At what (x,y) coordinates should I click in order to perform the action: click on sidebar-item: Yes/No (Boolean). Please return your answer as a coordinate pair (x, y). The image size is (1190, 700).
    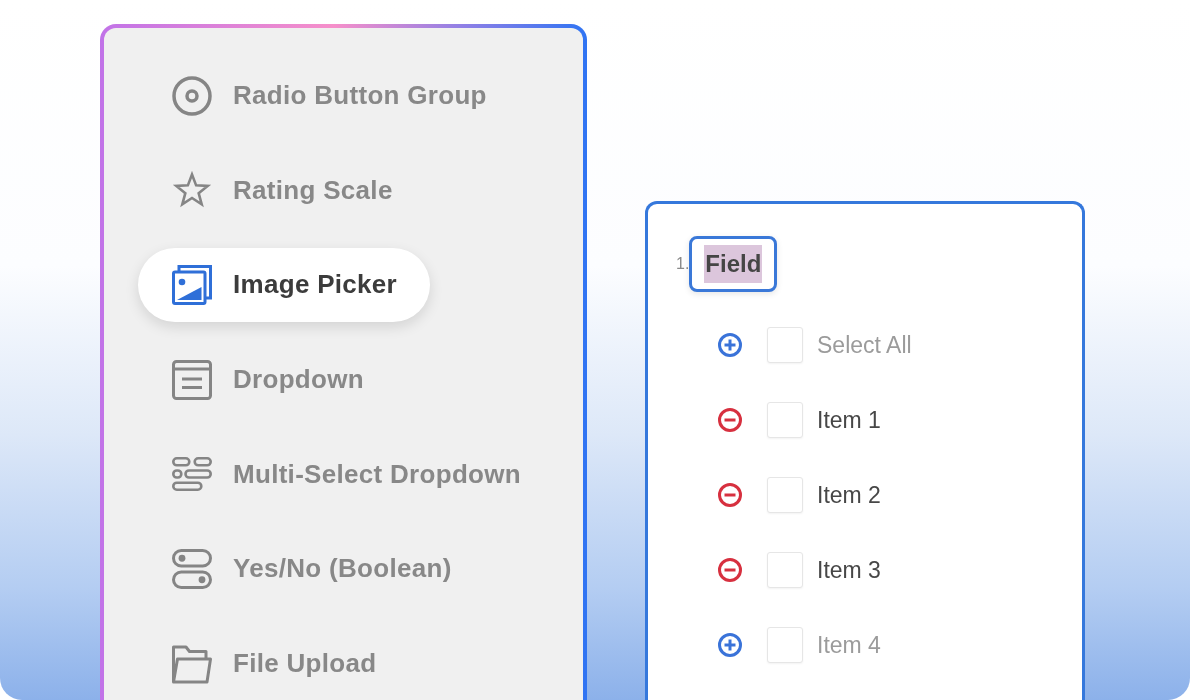
    Looking at the image, I should click on (311, 568).